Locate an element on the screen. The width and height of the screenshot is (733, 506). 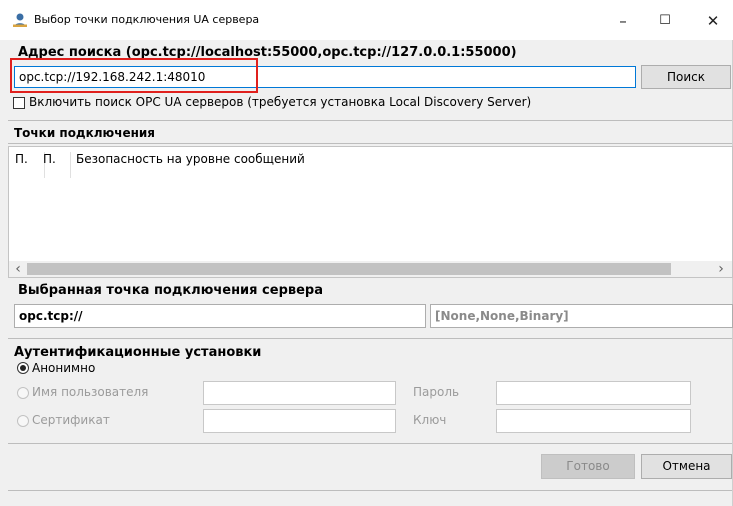
cancel-button: Отмена is located at coordinates (686, 466).